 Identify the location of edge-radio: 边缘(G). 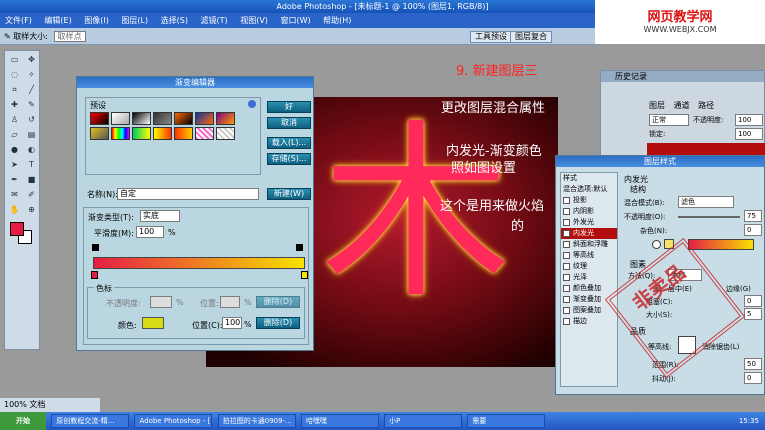
(738, 289).